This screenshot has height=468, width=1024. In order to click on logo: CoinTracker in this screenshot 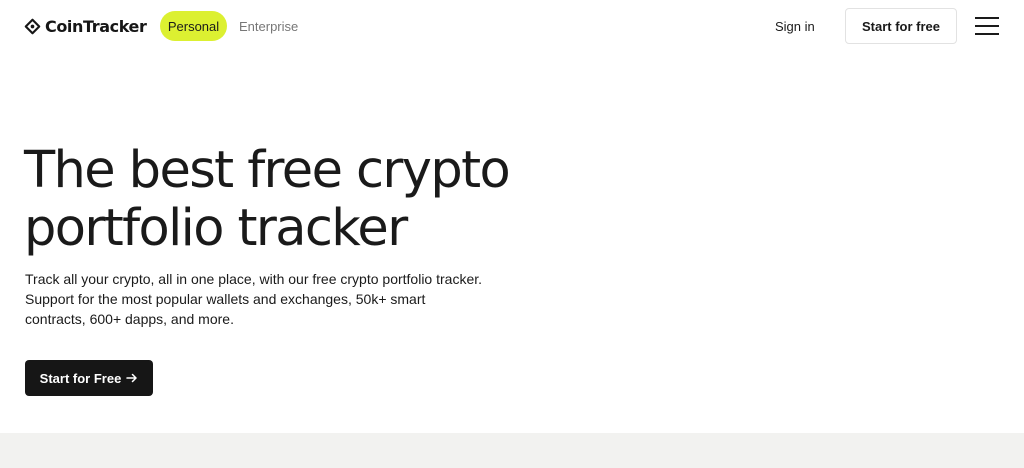, I will do `click(85, 26)`.